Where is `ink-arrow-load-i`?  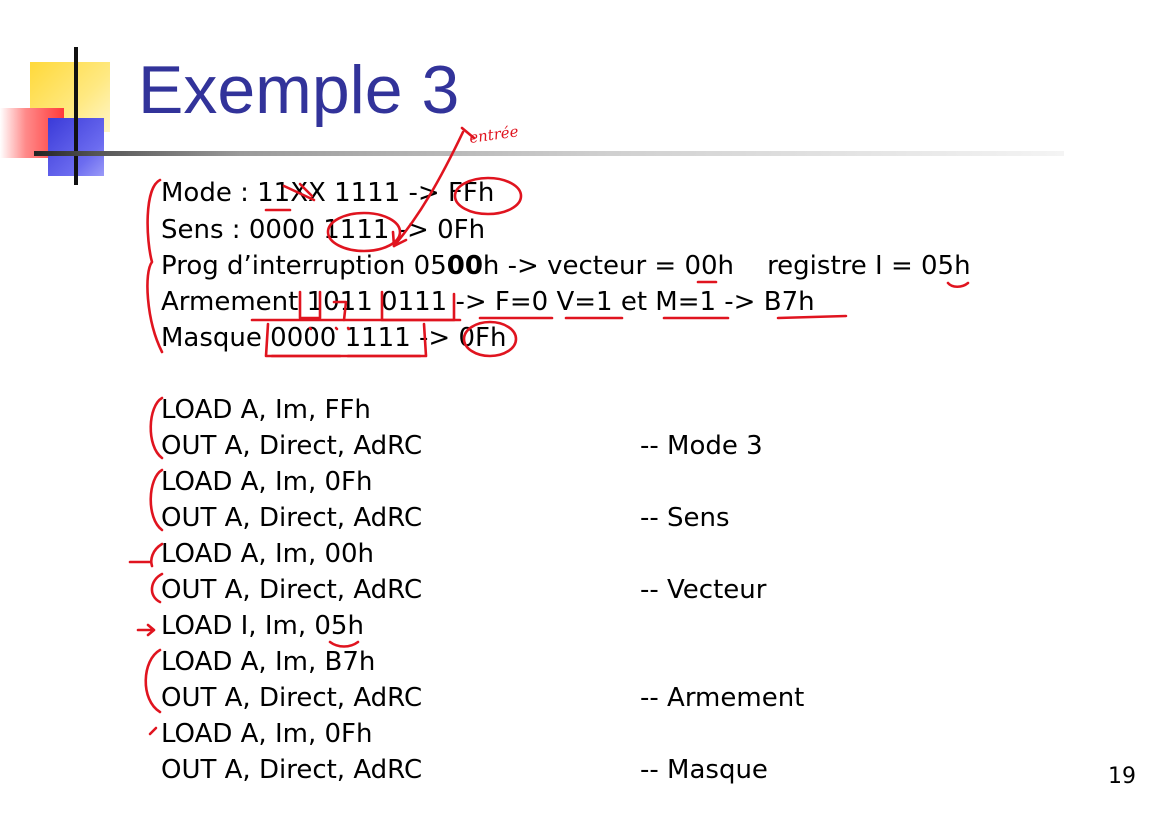
ink-arrow-load-i is located at coordinates (146, 630).